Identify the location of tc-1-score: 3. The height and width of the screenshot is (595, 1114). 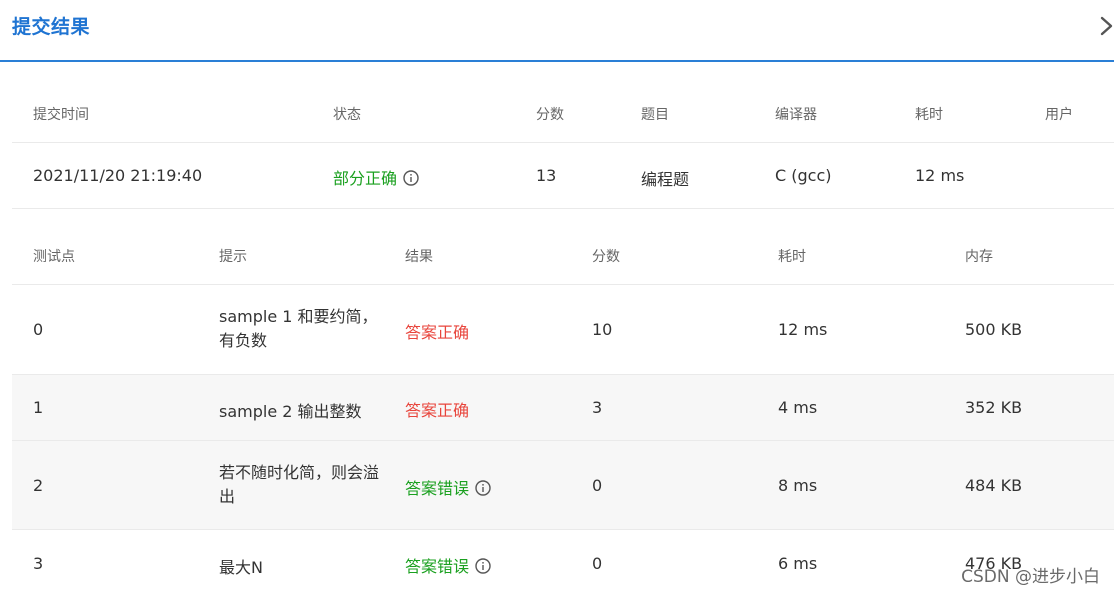
(597, 407).